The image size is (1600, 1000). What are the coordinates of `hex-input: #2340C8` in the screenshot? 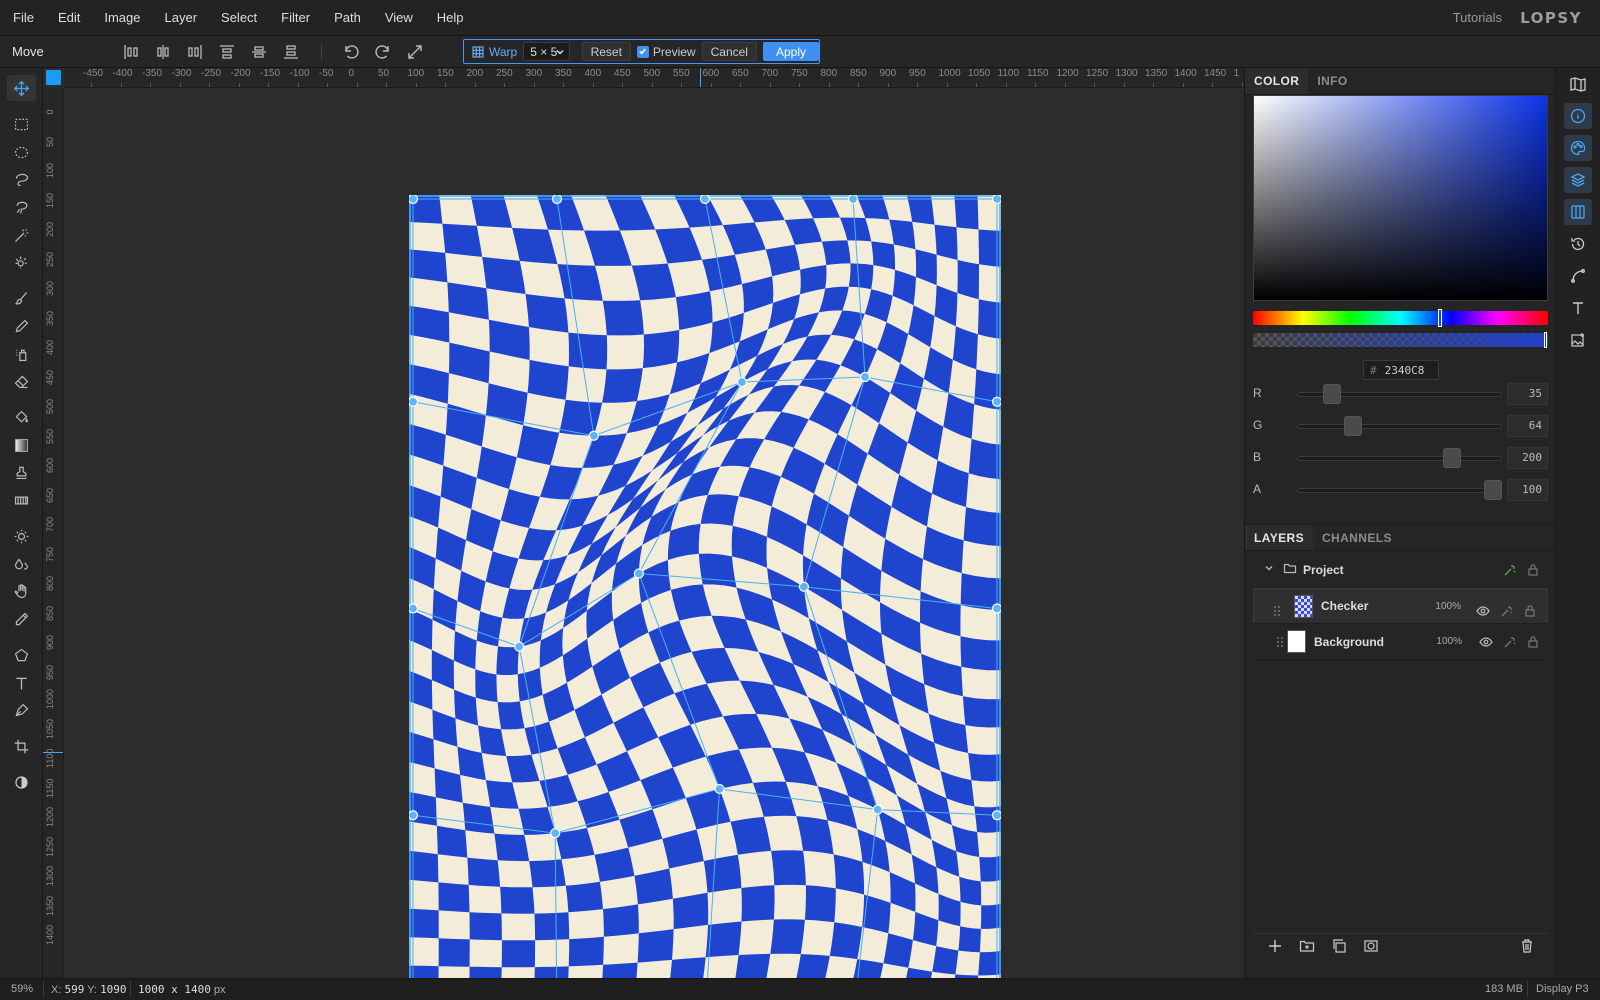 It's located at (1401, 370).